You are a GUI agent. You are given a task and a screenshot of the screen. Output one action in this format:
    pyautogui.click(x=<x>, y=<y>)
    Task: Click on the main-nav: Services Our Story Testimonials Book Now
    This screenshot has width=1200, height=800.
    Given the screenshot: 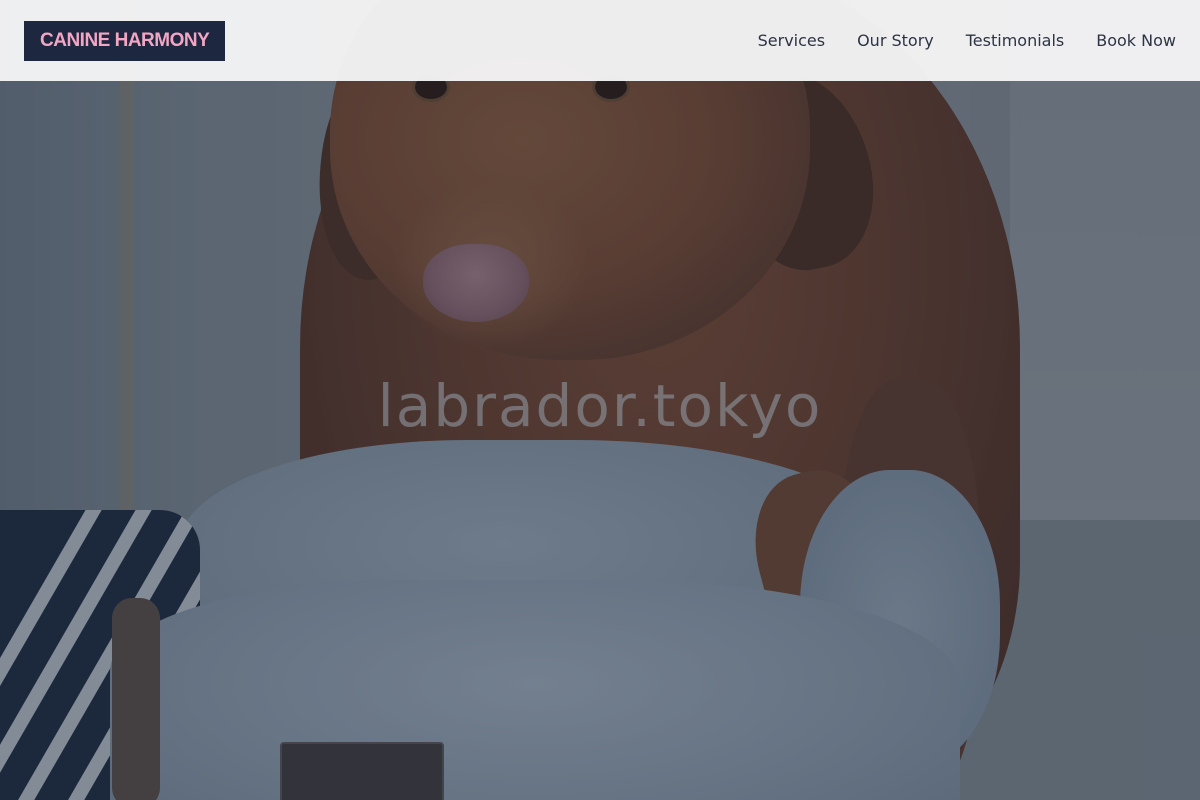 What is the action you would take?
    pyautogui.click(x=967, y=40)
    